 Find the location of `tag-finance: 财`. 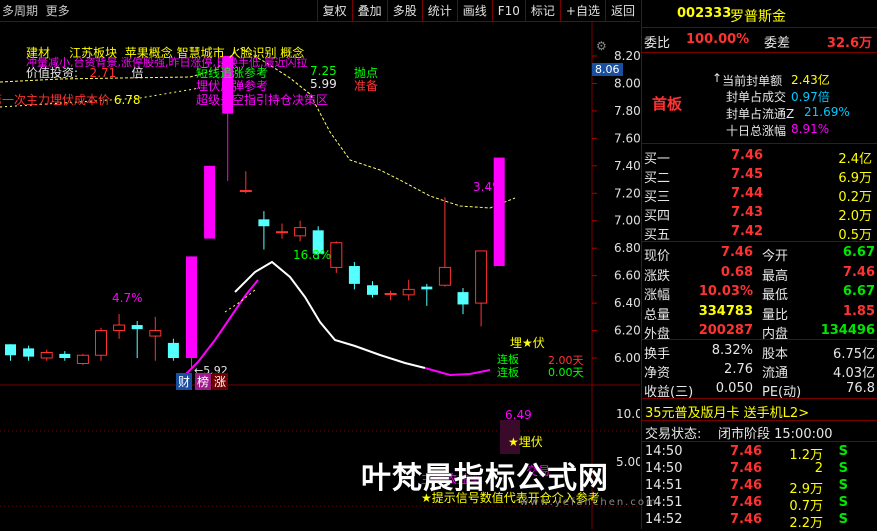

tag-finance: 财 is located at coordinates (184, 381).